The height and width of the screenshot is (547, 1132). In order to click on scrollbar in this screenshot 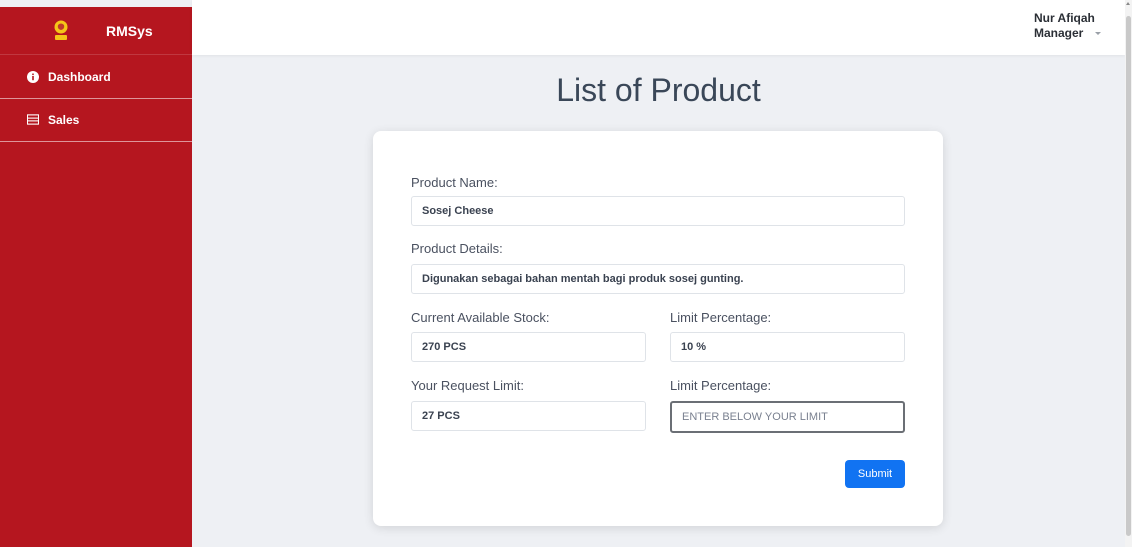, I will do `click(1128, 273)`.